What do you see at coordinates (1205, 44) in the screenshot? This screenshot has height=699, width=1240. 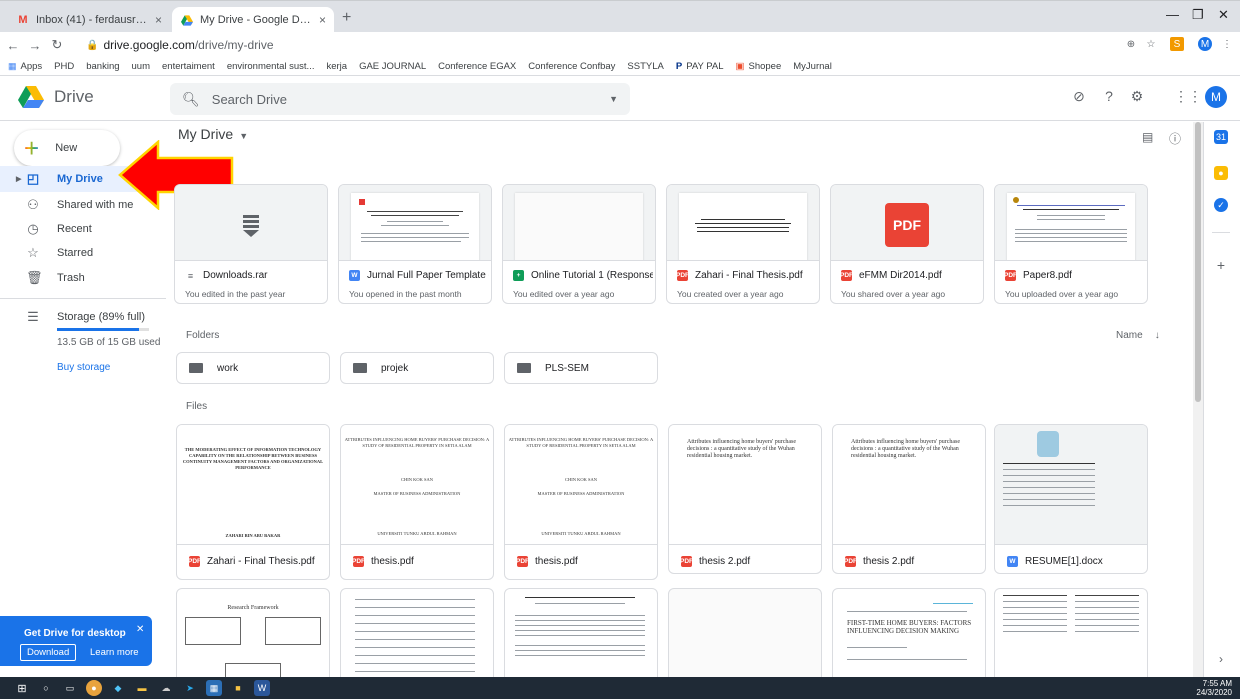 I see `profile-icon: M` at bounding box center [1205, 44].